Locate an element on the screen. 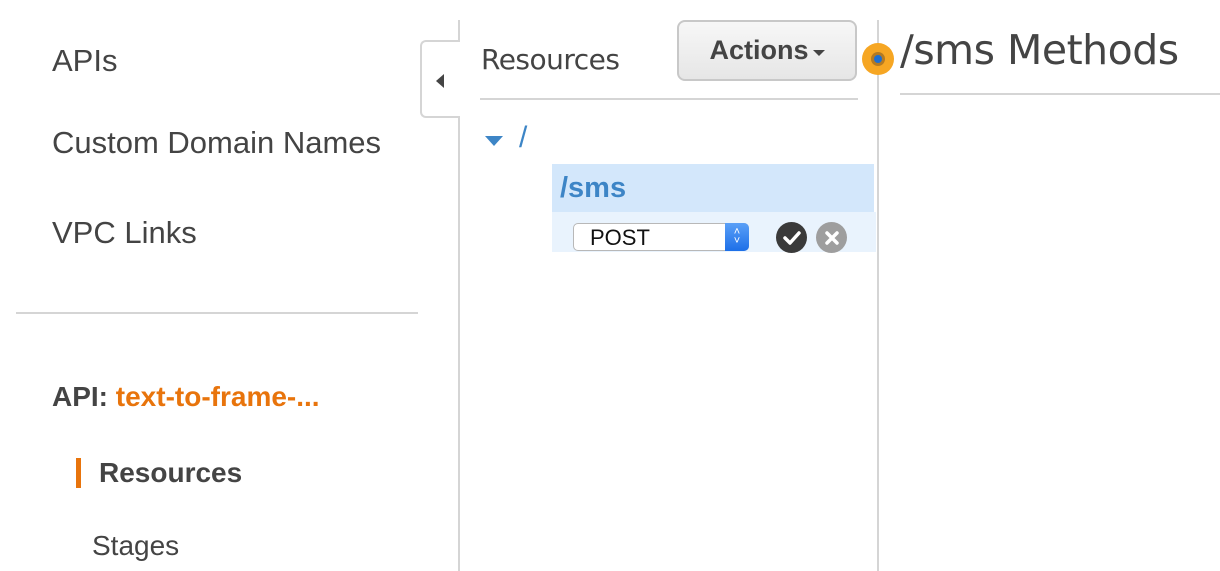 This screenshot has width=1220, height=571. panel-divider-right is located at coordinates (878, 295).